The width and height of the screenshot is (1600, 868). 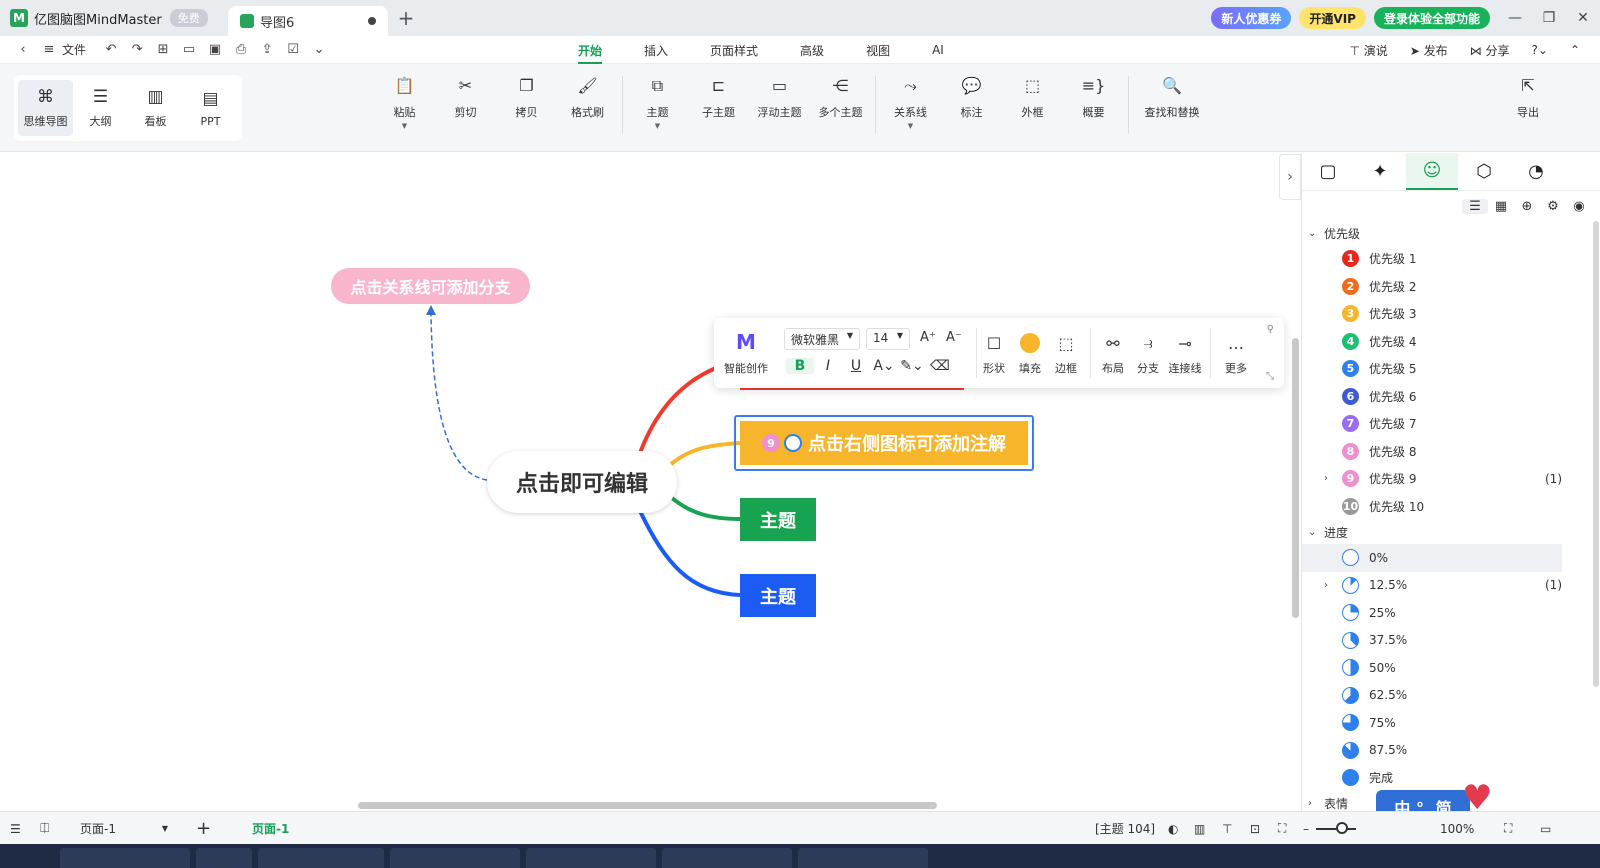 I want to click on fill-button: 填充, so click(x=1030, y=353).